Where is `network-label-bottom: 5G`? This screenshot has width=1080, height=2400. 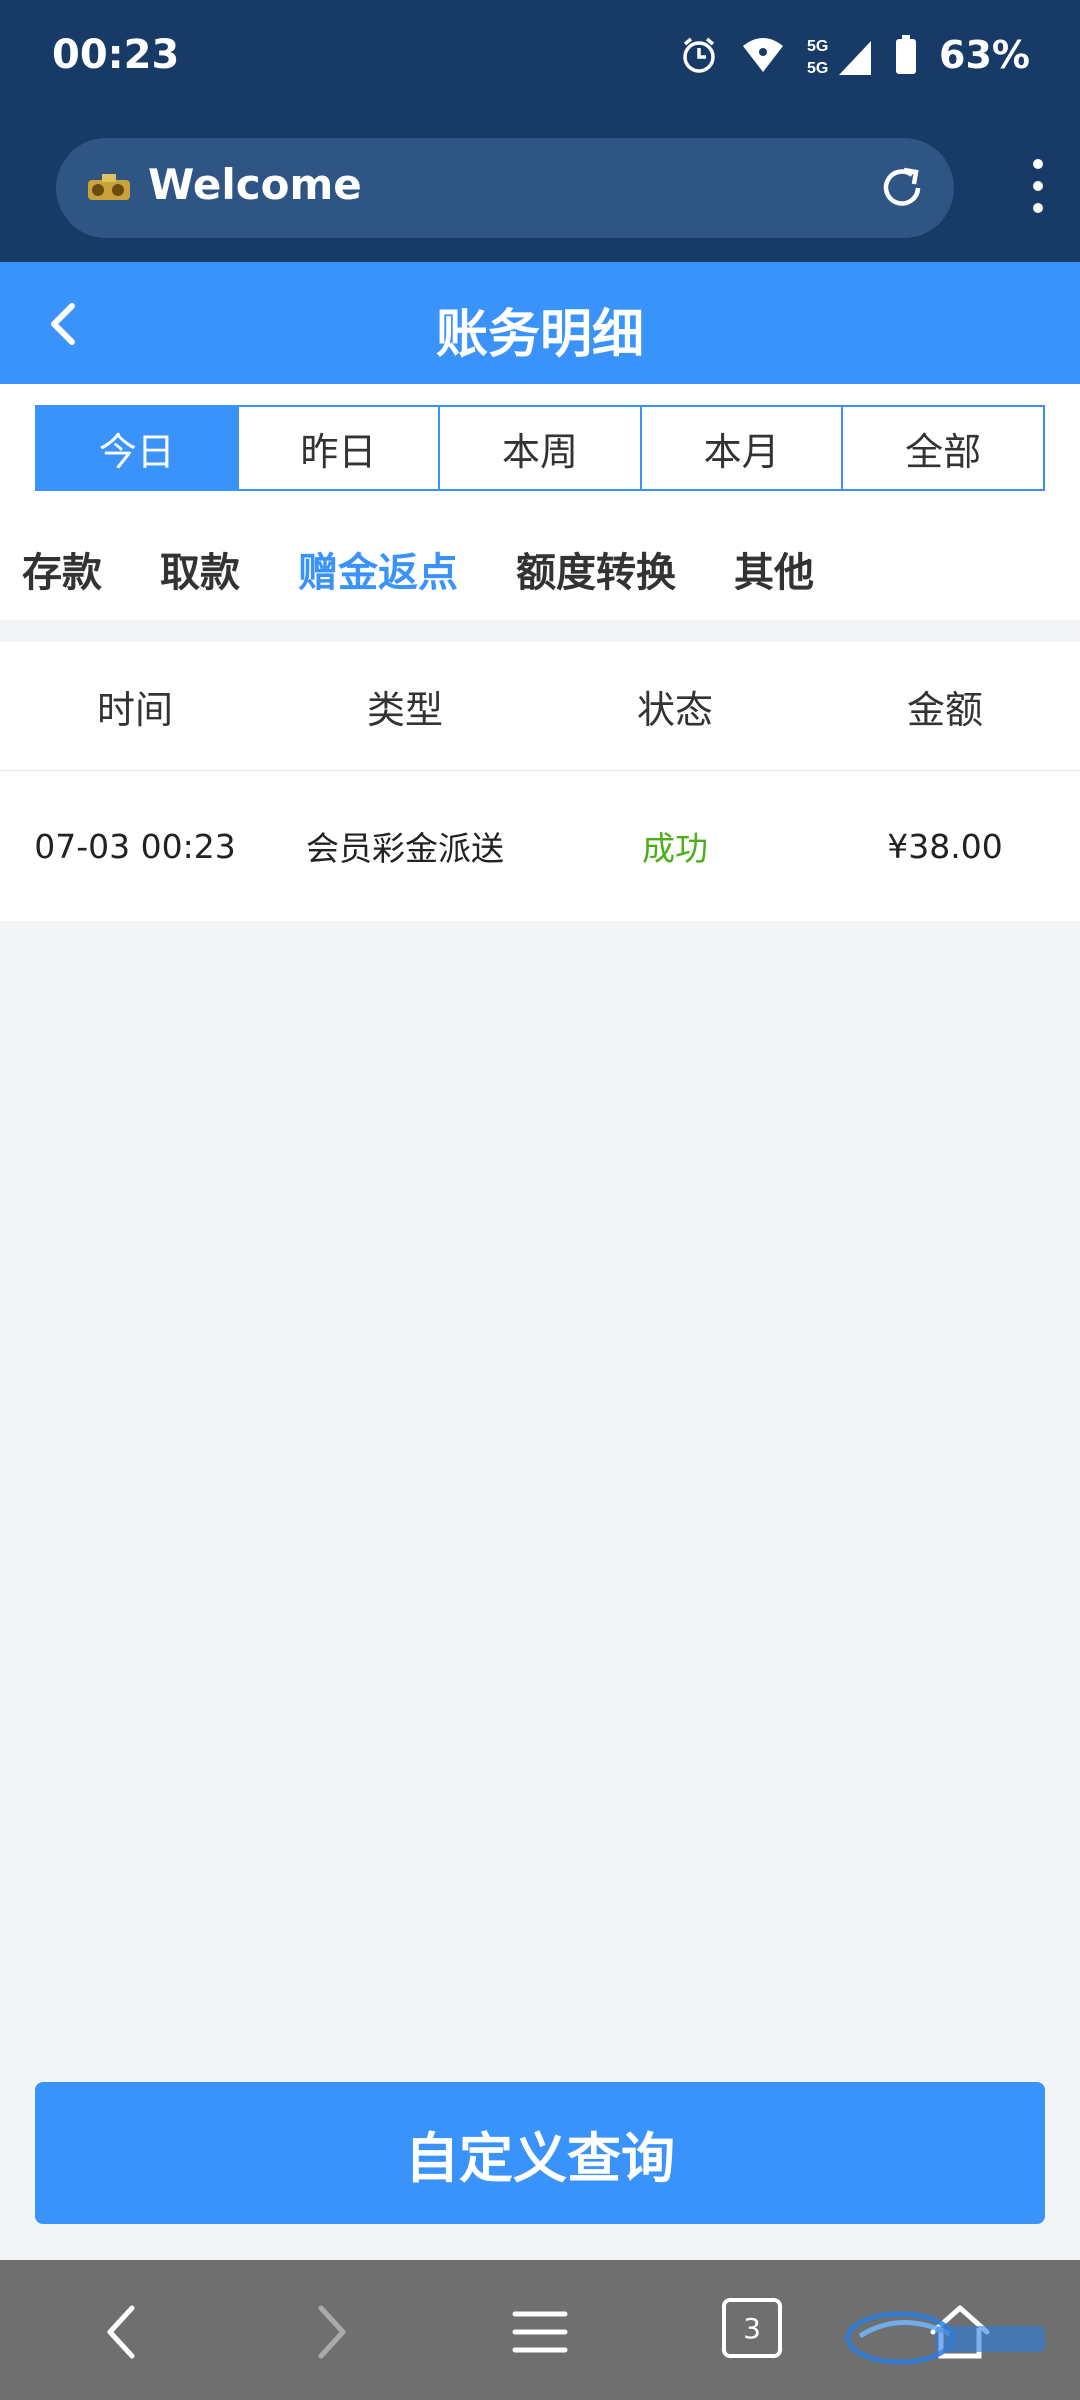
network-label-bottom: 5G is located at coordinates (817, 68).